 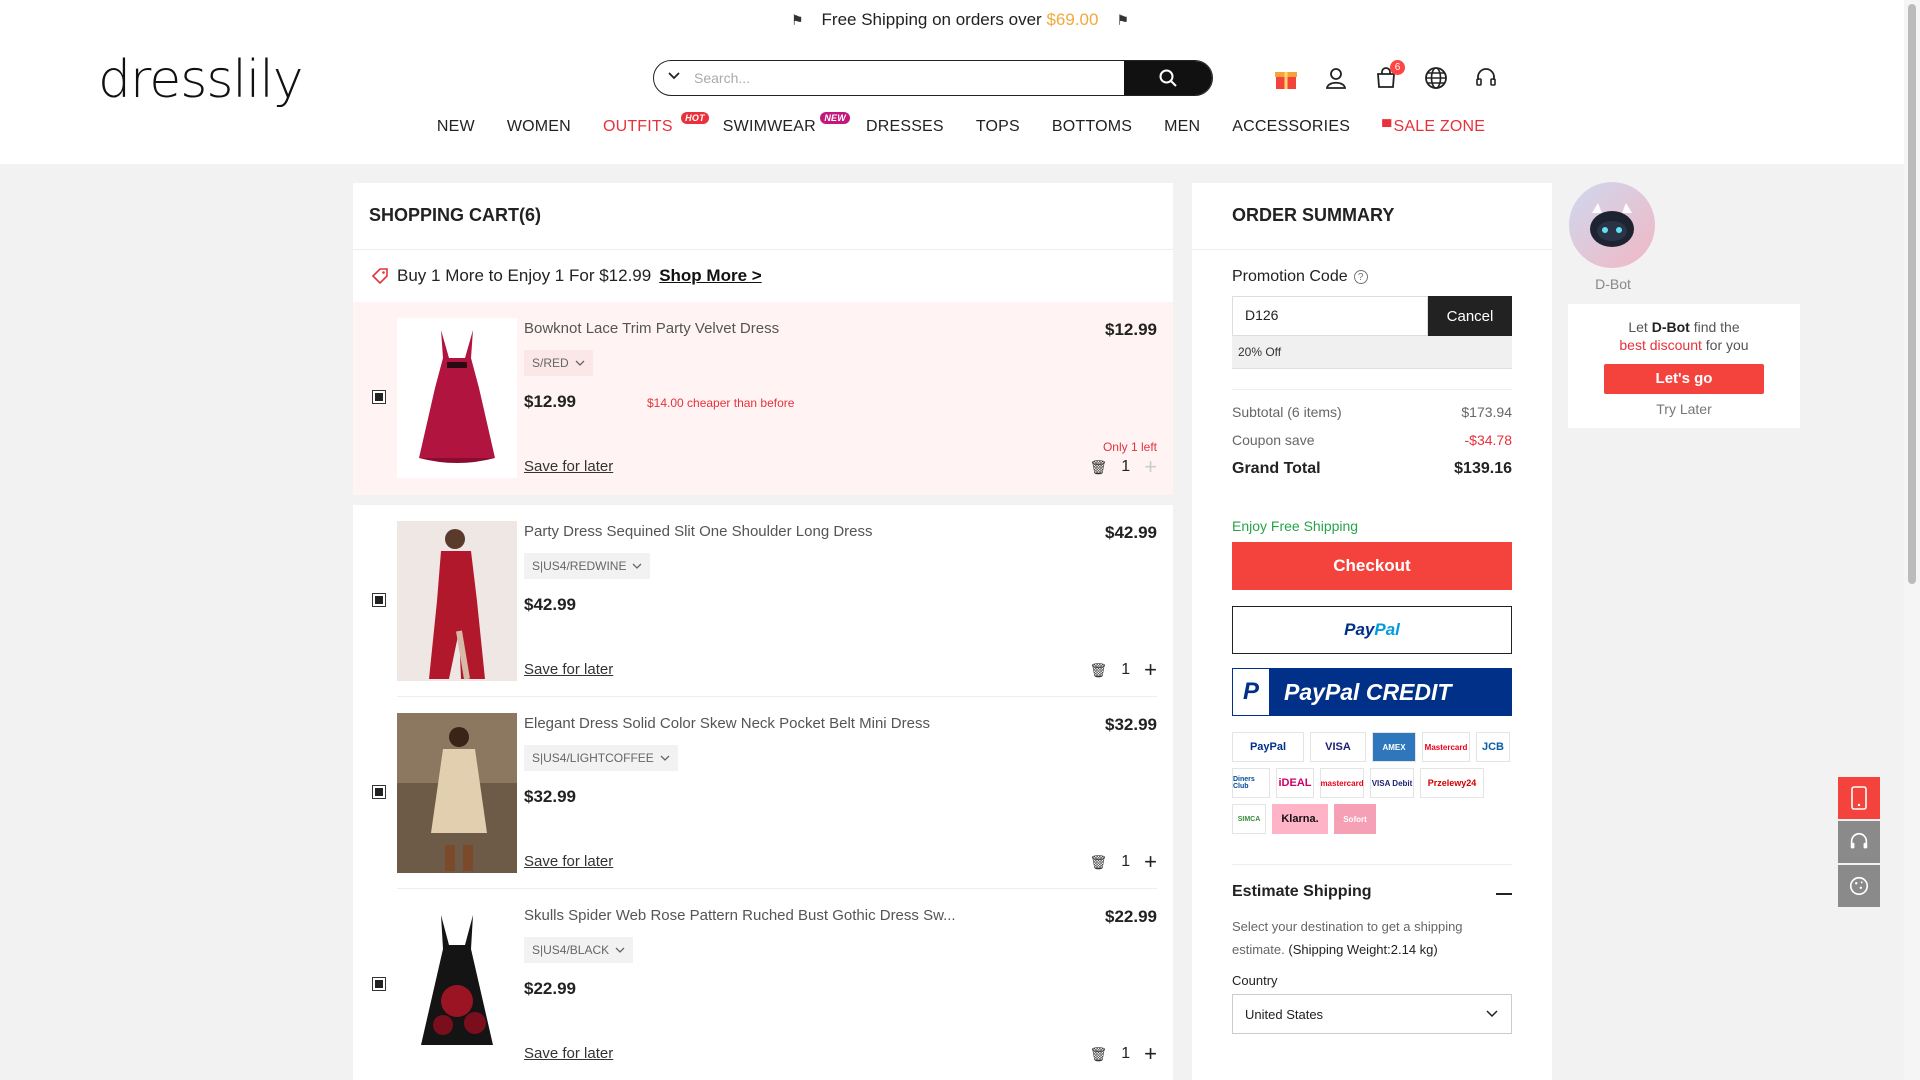 What do you see at coordinates (1388, 76) in the screenshot?
I see `cart-icon: 6` at bounding box center [1388, 76].